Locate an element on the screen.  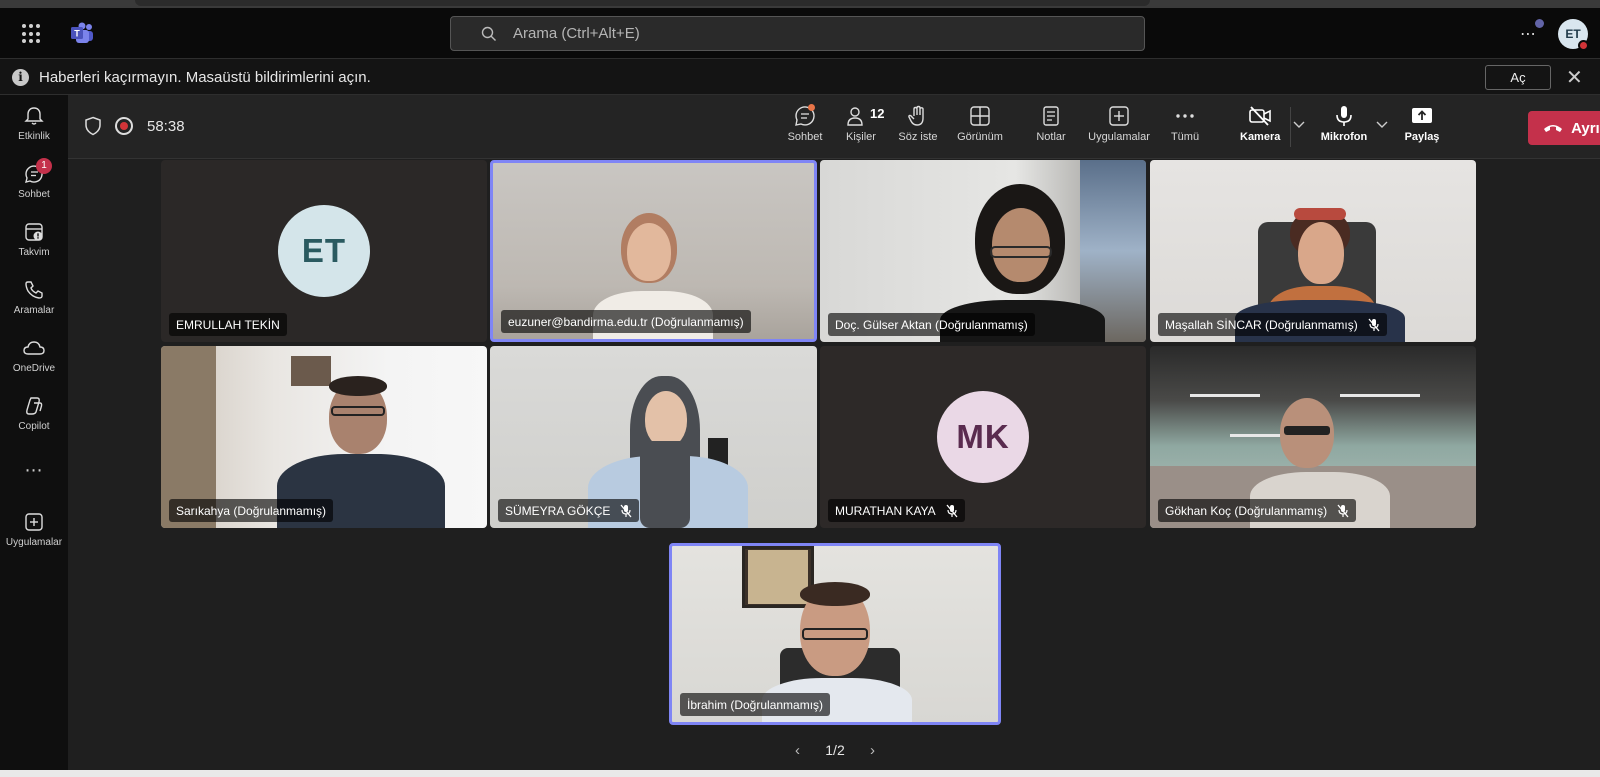
add-app-icon is located at coordinates (34, 522).